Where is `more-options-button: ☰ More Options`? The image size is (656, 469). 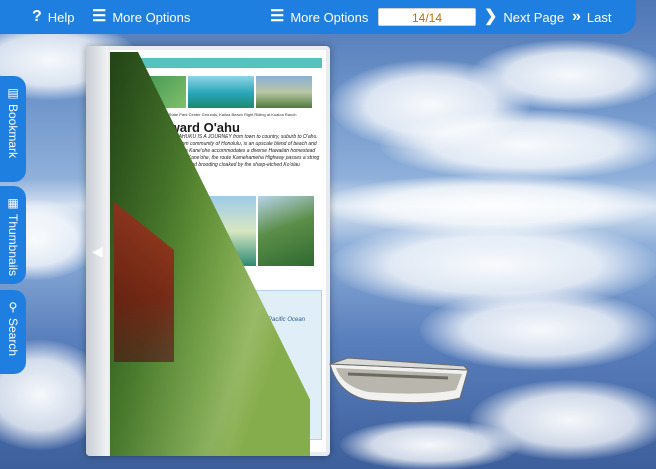 more-options-button: ☰ More Options is located at coordinates (141, 17).